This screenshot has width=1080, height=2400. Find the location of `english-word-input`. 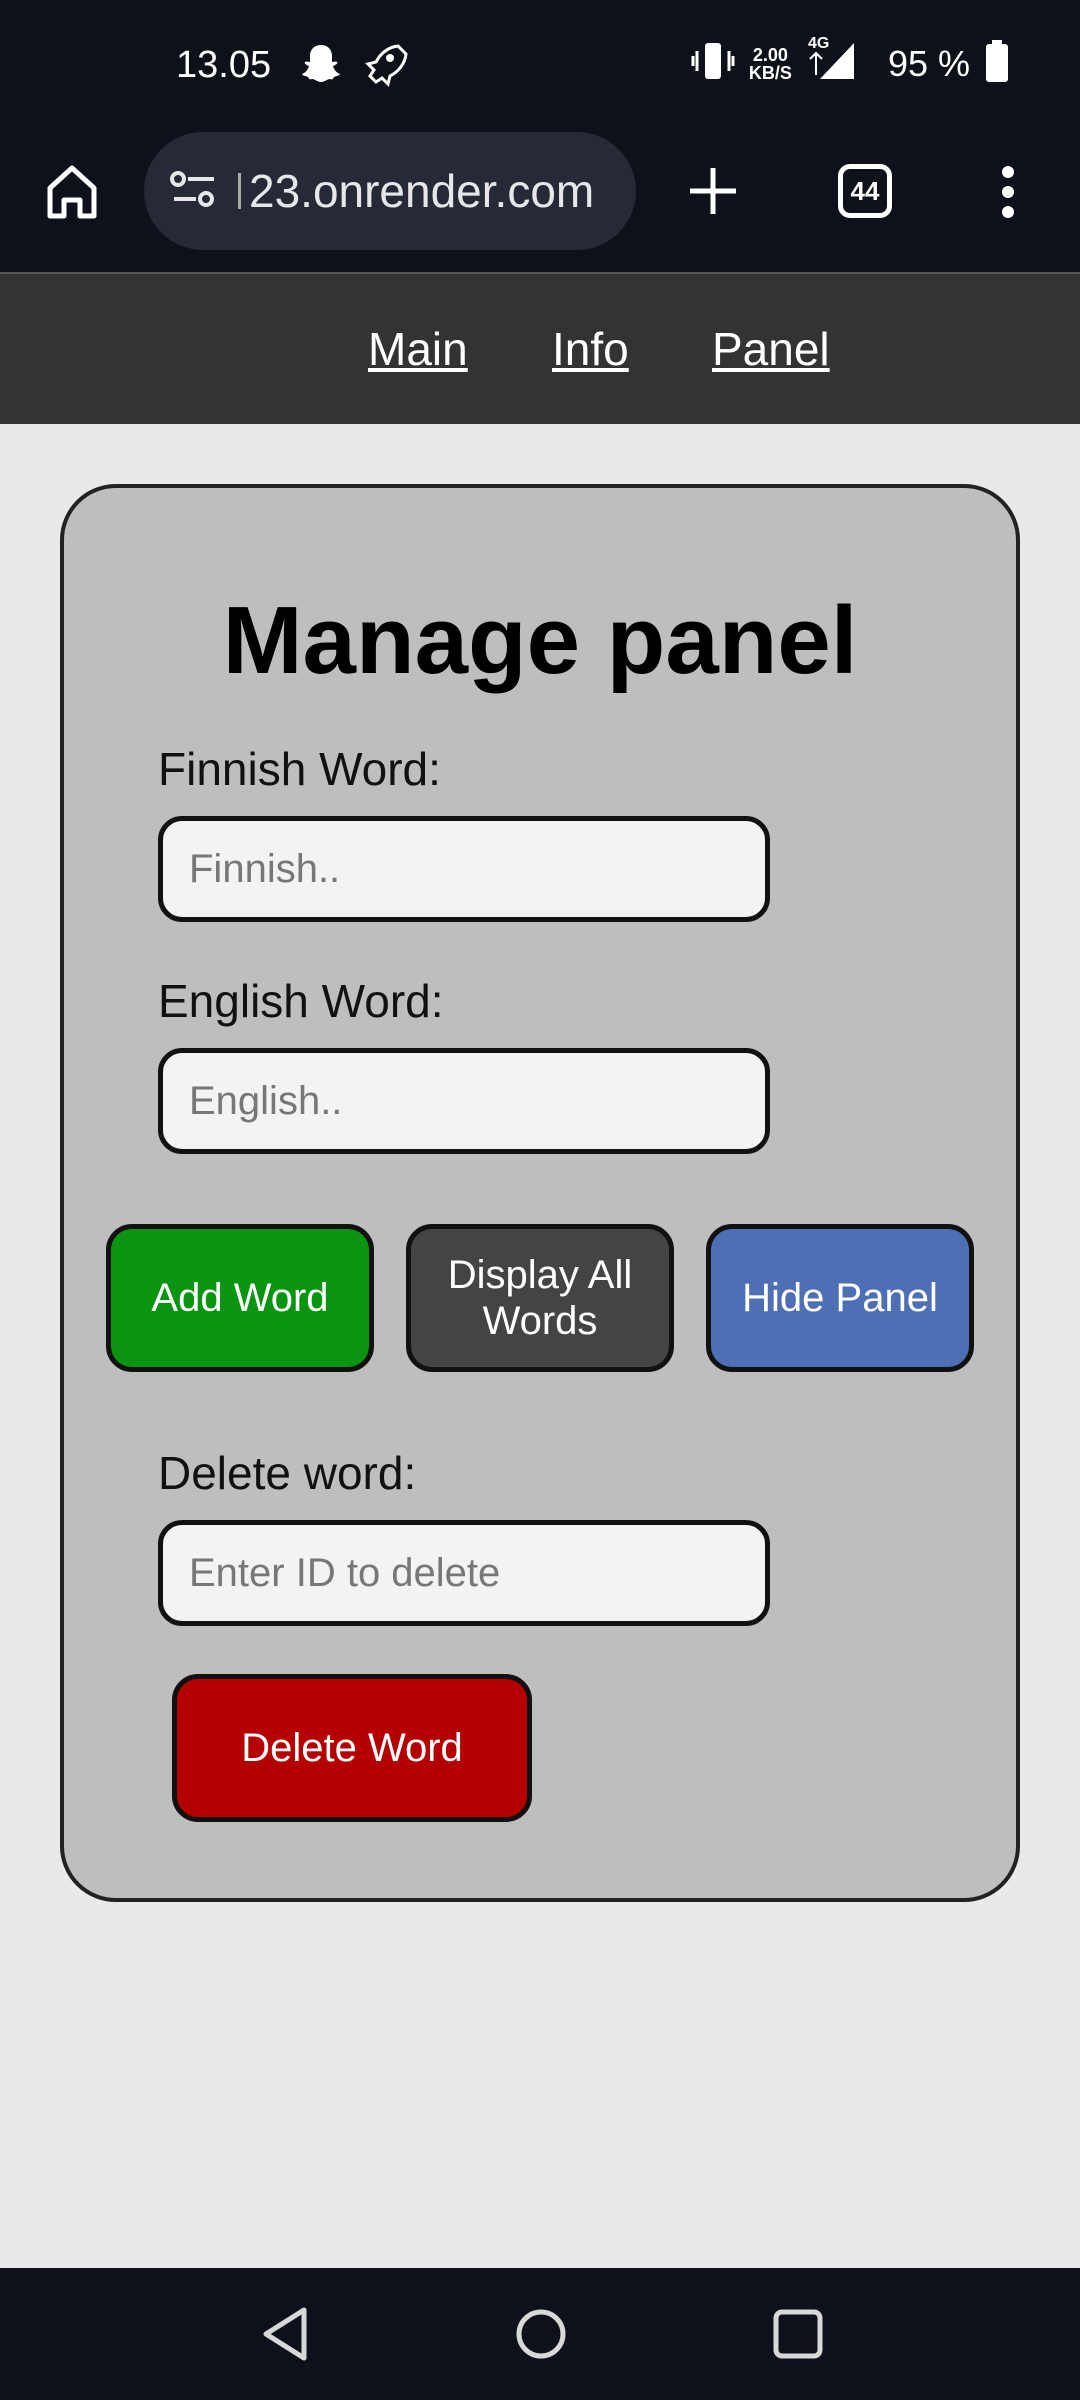

english-word-input is located at coordinates (464, 1101).